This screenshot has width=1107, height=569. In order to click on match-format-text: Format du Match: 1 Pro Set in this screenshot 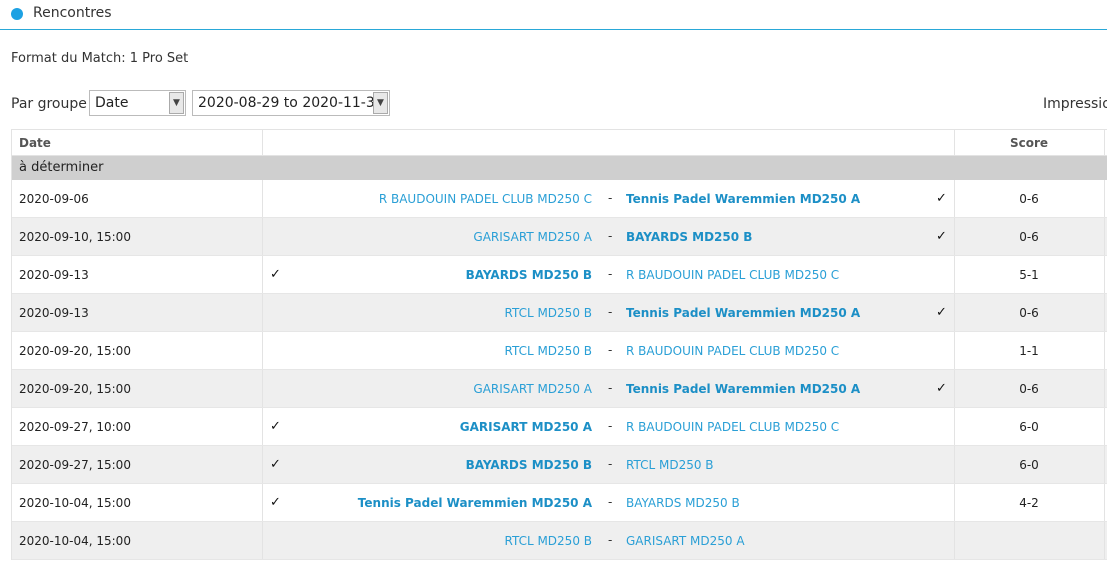, I will do `click(100, 58)`.